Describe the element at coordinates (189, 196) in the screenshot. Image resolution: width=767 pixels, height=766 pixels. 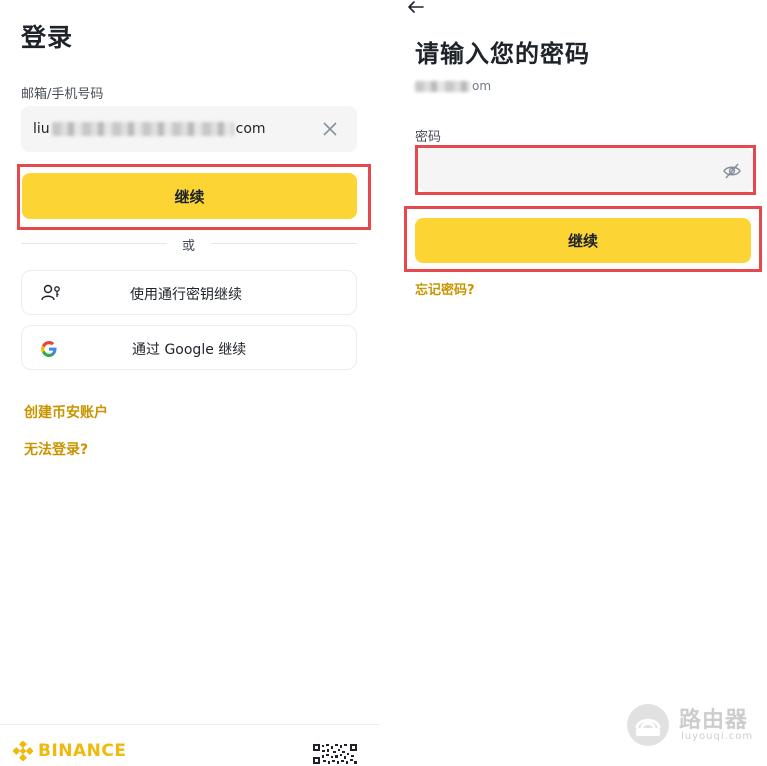
I see `continue-button: 继续` at that location.